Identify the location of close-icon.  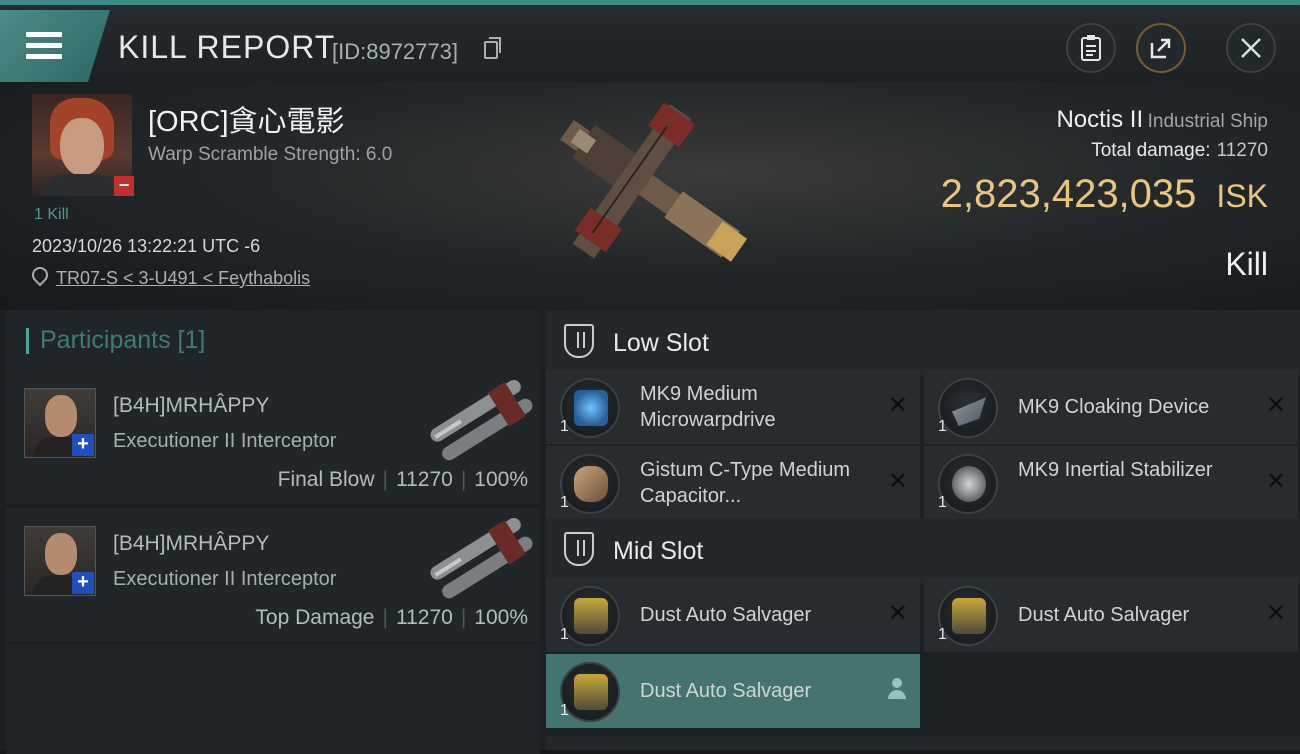
(1251, 48).